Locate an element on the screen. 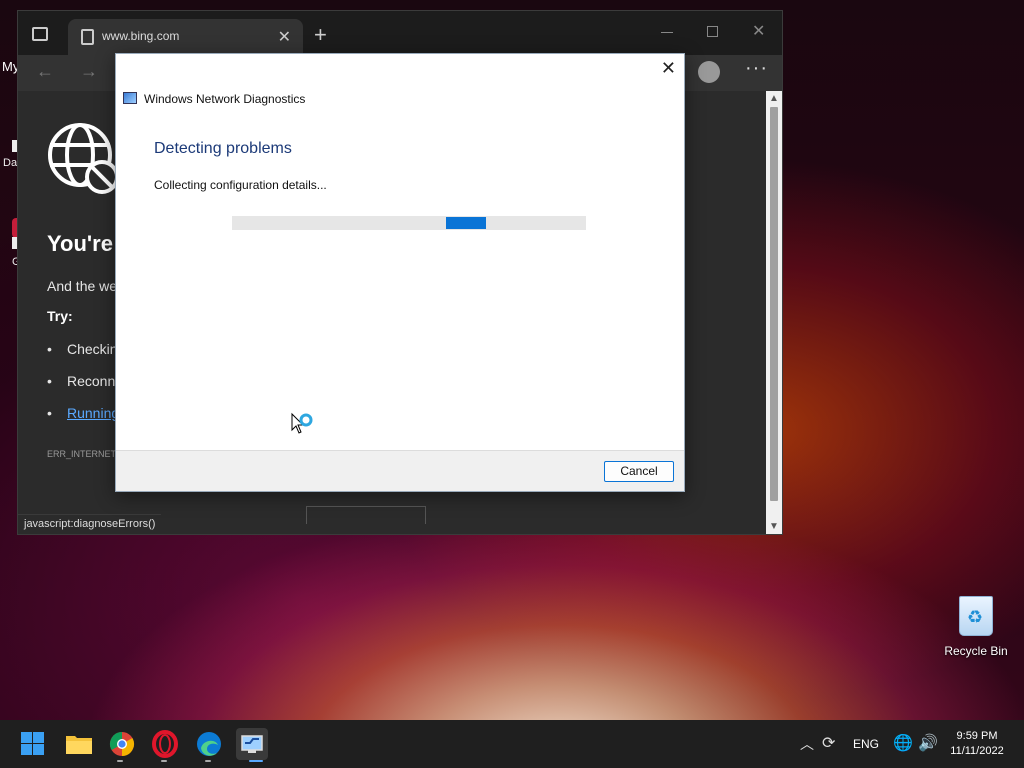  network-globe-icon: 🌐 is located at coordinates (903, 743).